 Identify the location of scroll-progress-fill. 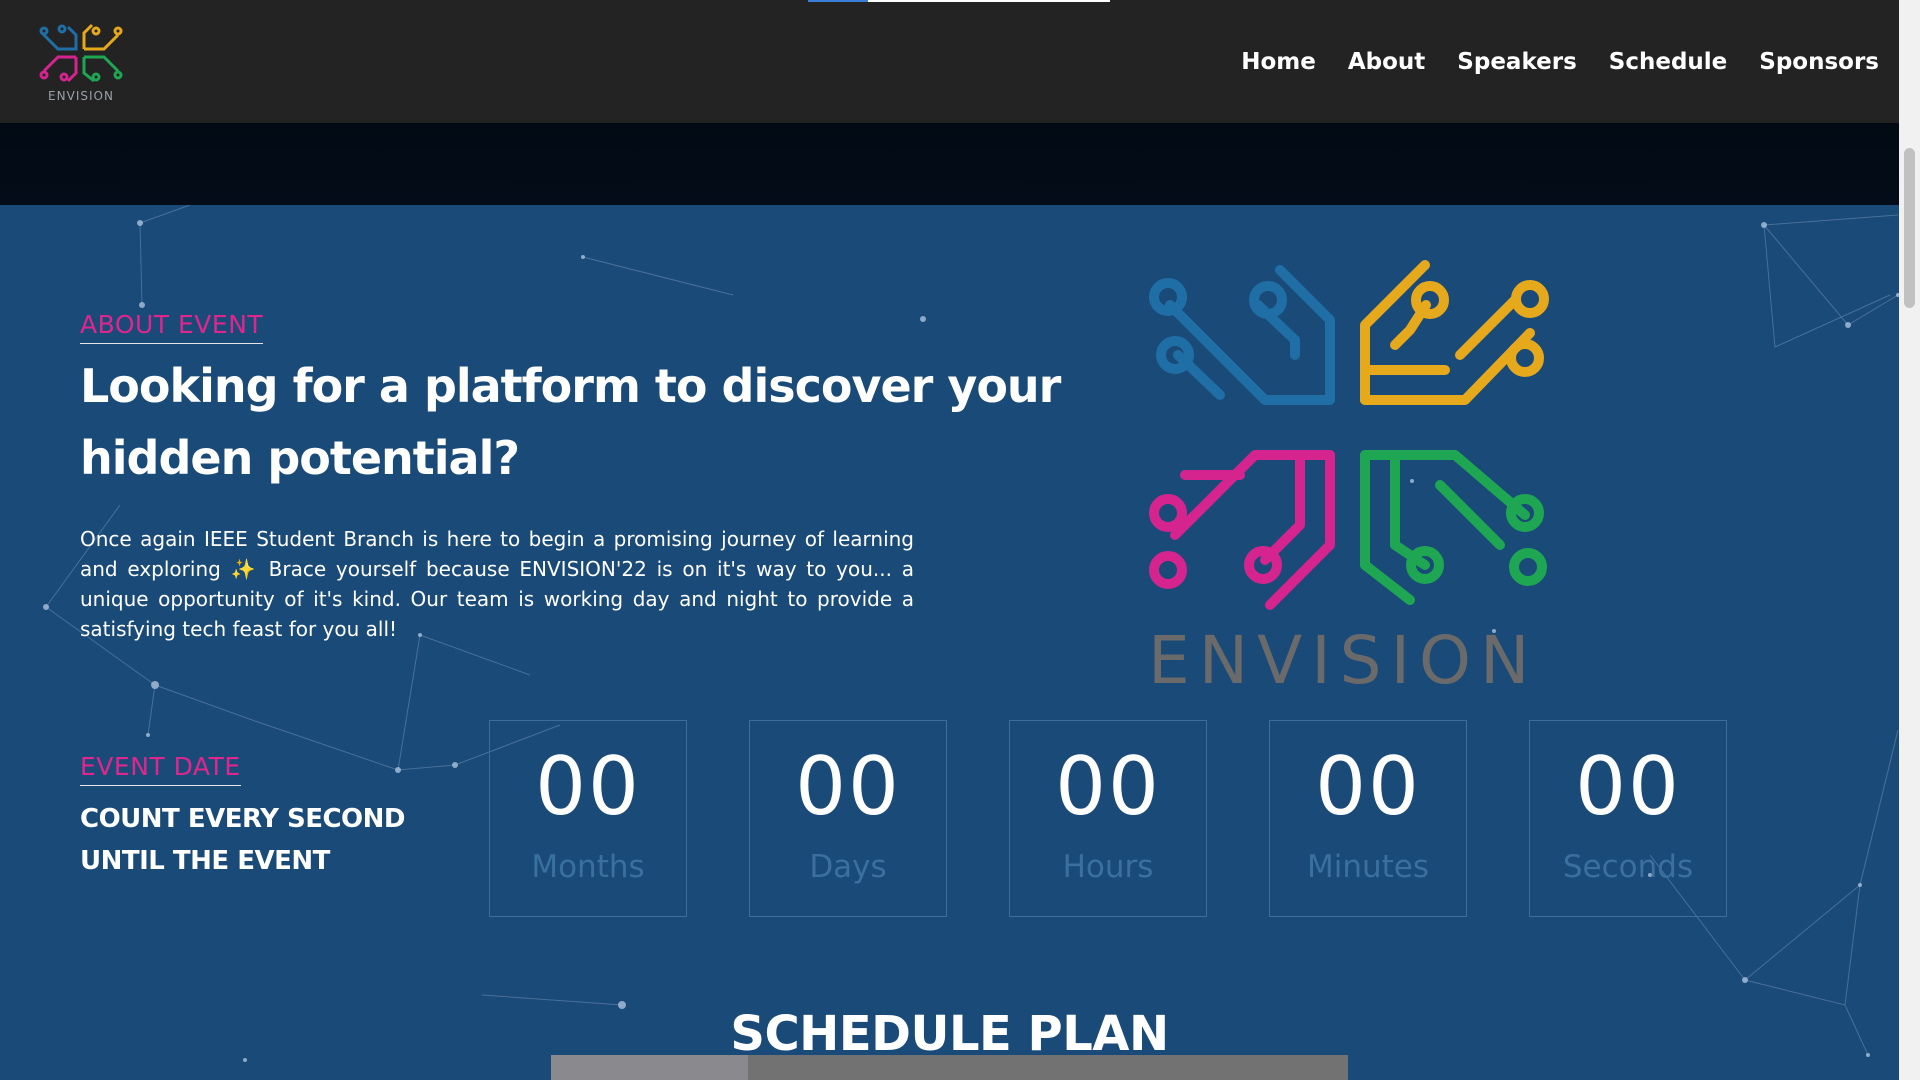
(838, 1).